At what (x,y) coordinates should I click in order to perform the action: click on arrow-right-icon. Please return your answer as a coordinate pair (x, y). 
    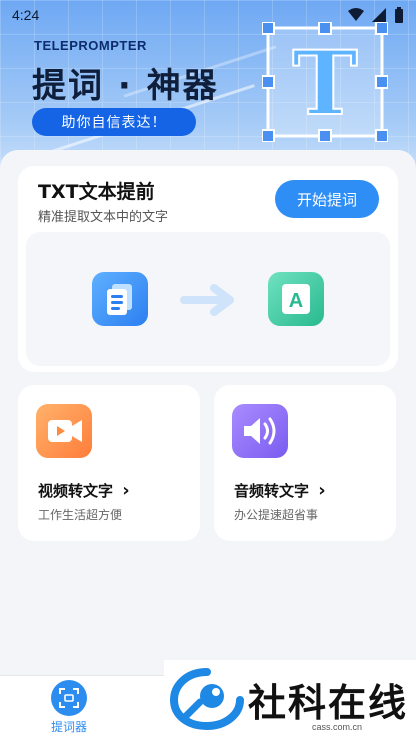
    Looking at the image, I should click on (207, 300).